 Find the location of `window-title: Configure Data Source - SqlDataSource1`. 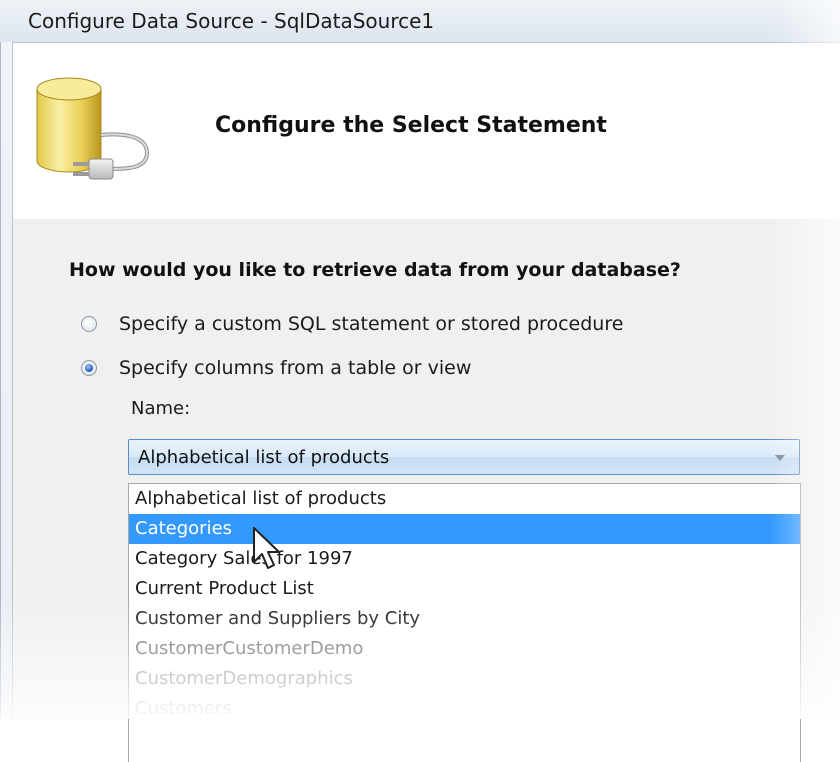

window-title: Configure Data Source - SqlDataSource1 is located at coordinates (231, 21).